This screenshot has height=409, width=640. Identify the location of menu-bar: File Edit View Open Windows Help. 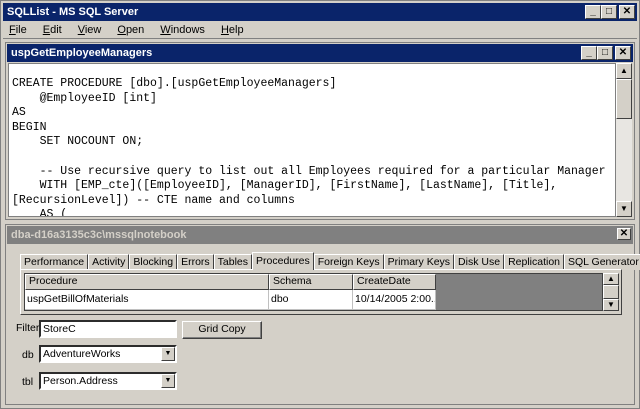
(320, 30).